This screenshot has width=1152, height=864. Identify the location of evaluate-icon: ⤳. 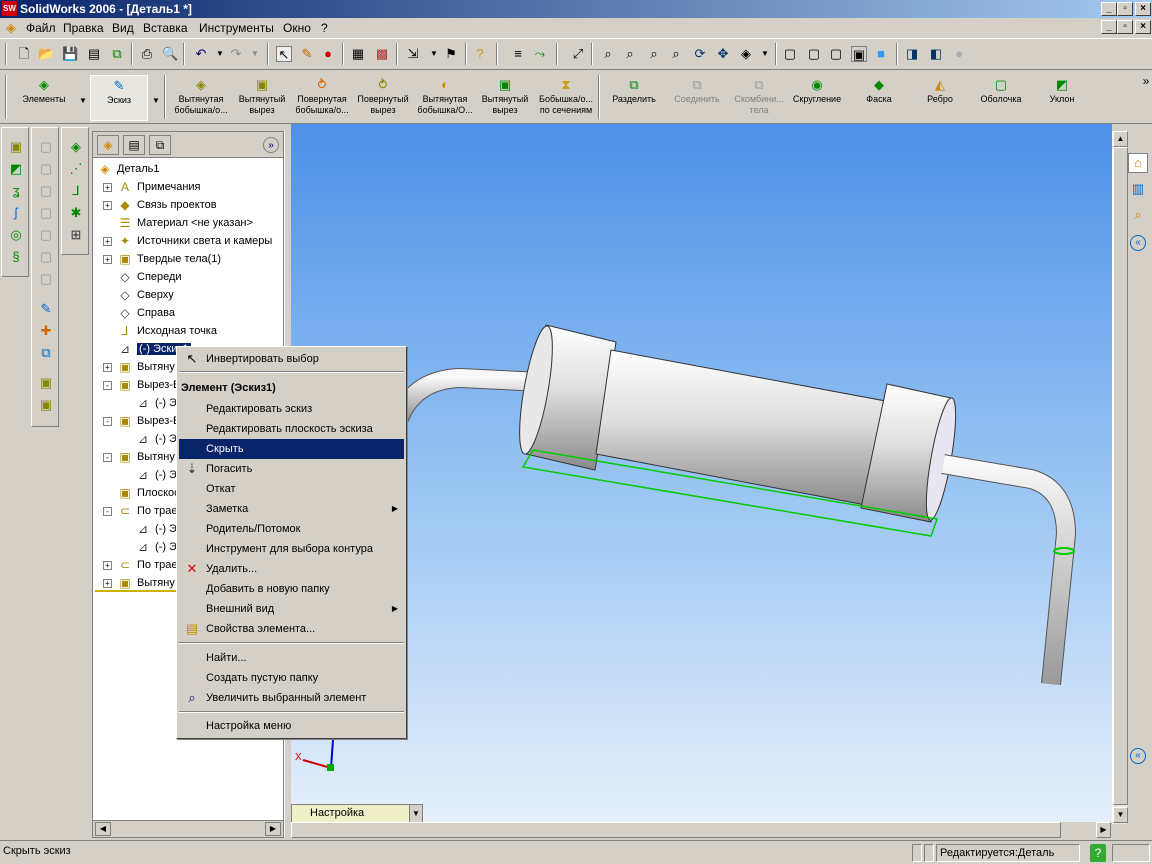
(540, 54).